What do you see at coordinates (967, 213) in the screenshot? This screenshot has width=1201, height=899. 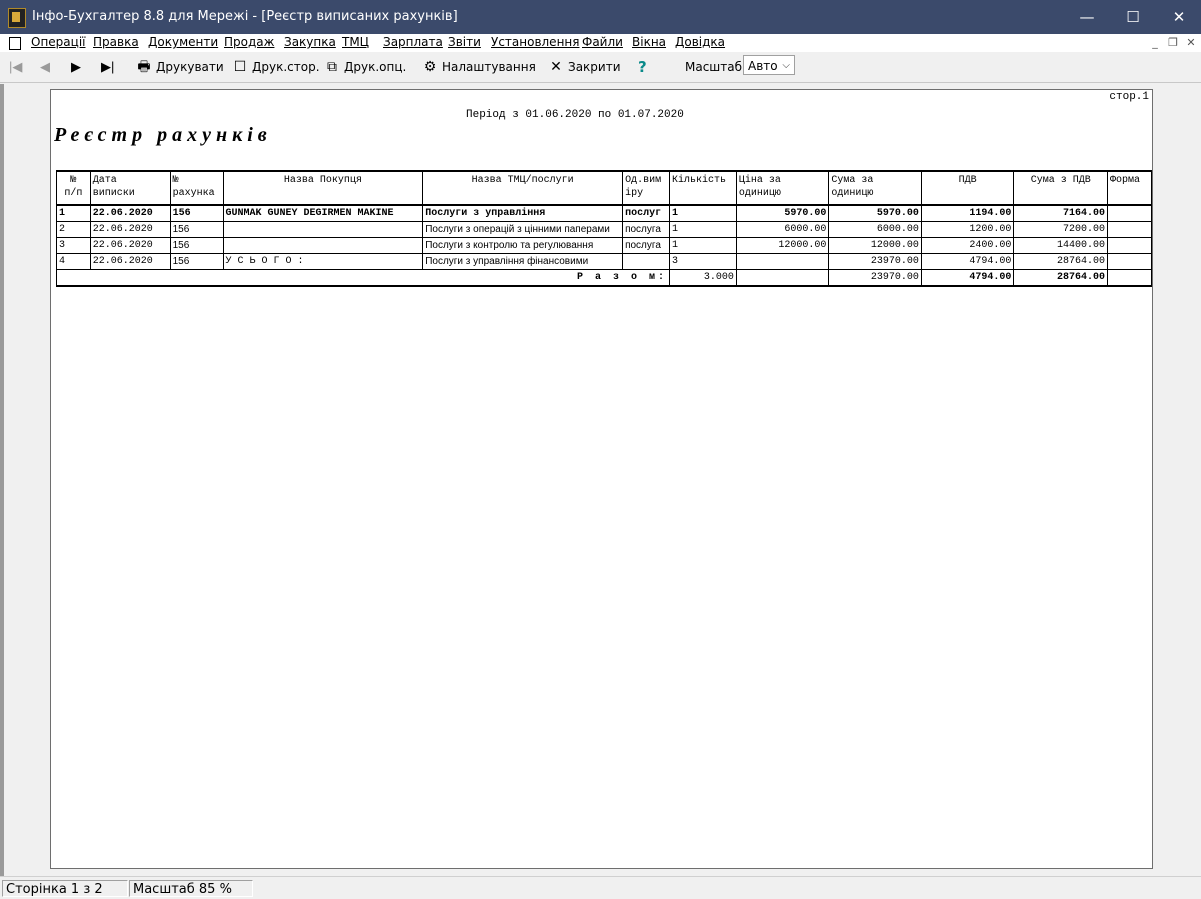 I see `cell-vat: 1194.00` at bounding box center [967, 213].